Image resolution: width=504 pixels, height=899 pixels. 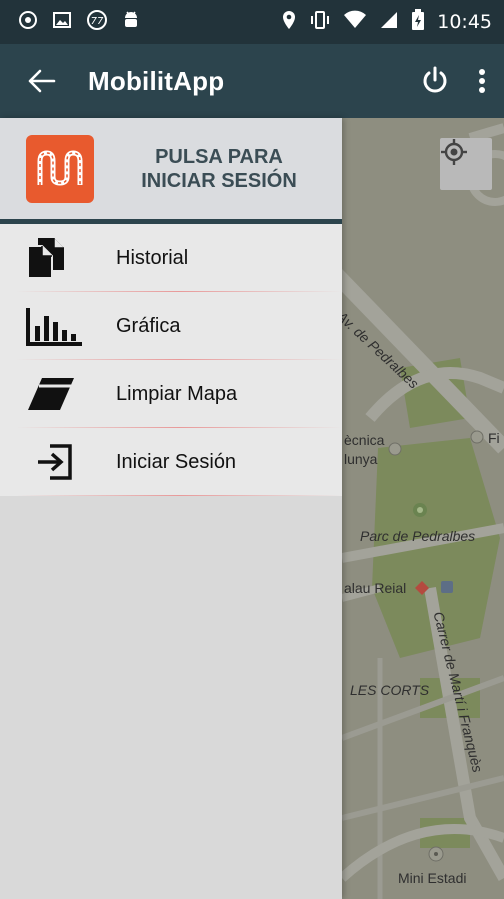 What do you see at coordinates (56, 258) in the screenshot?
I see `documents-icon` at bounding box center [56, 258].